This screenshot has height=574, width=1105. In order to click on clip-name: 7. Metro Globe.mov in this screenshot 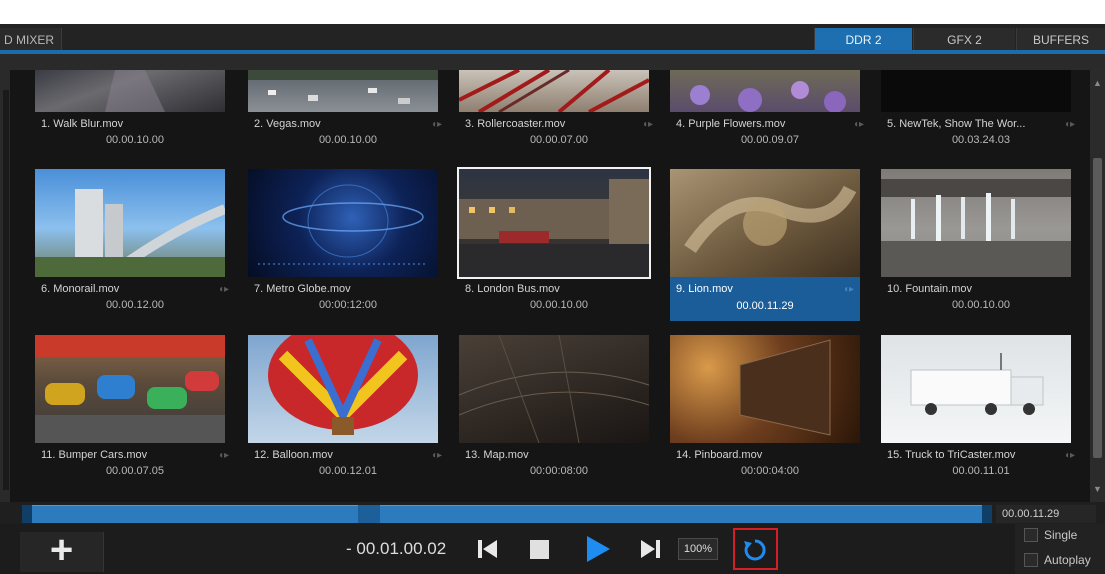, I will do `click(302, 289)`.